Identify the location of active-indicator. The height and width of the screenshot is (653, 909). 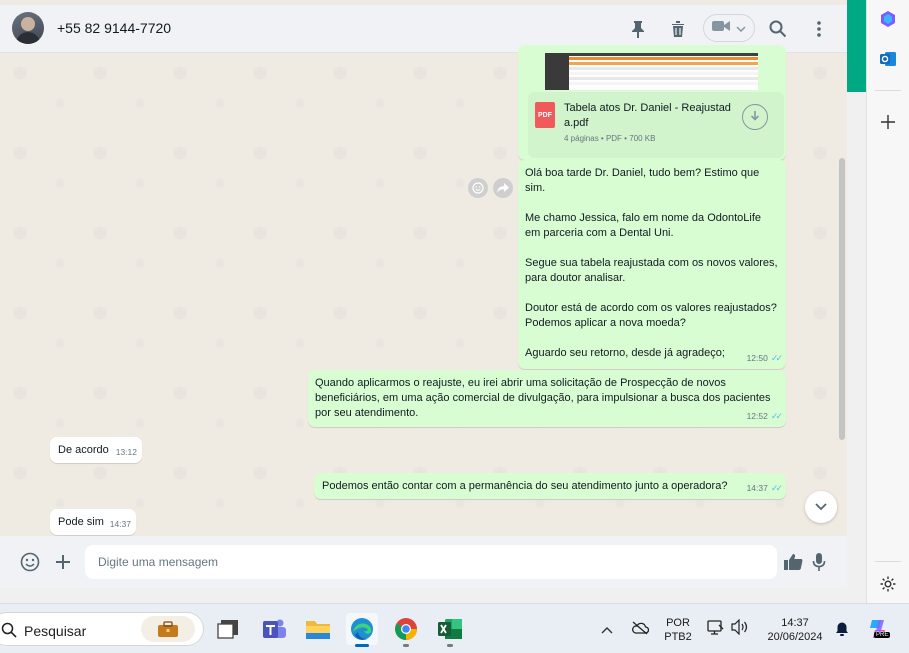
(362, 645).